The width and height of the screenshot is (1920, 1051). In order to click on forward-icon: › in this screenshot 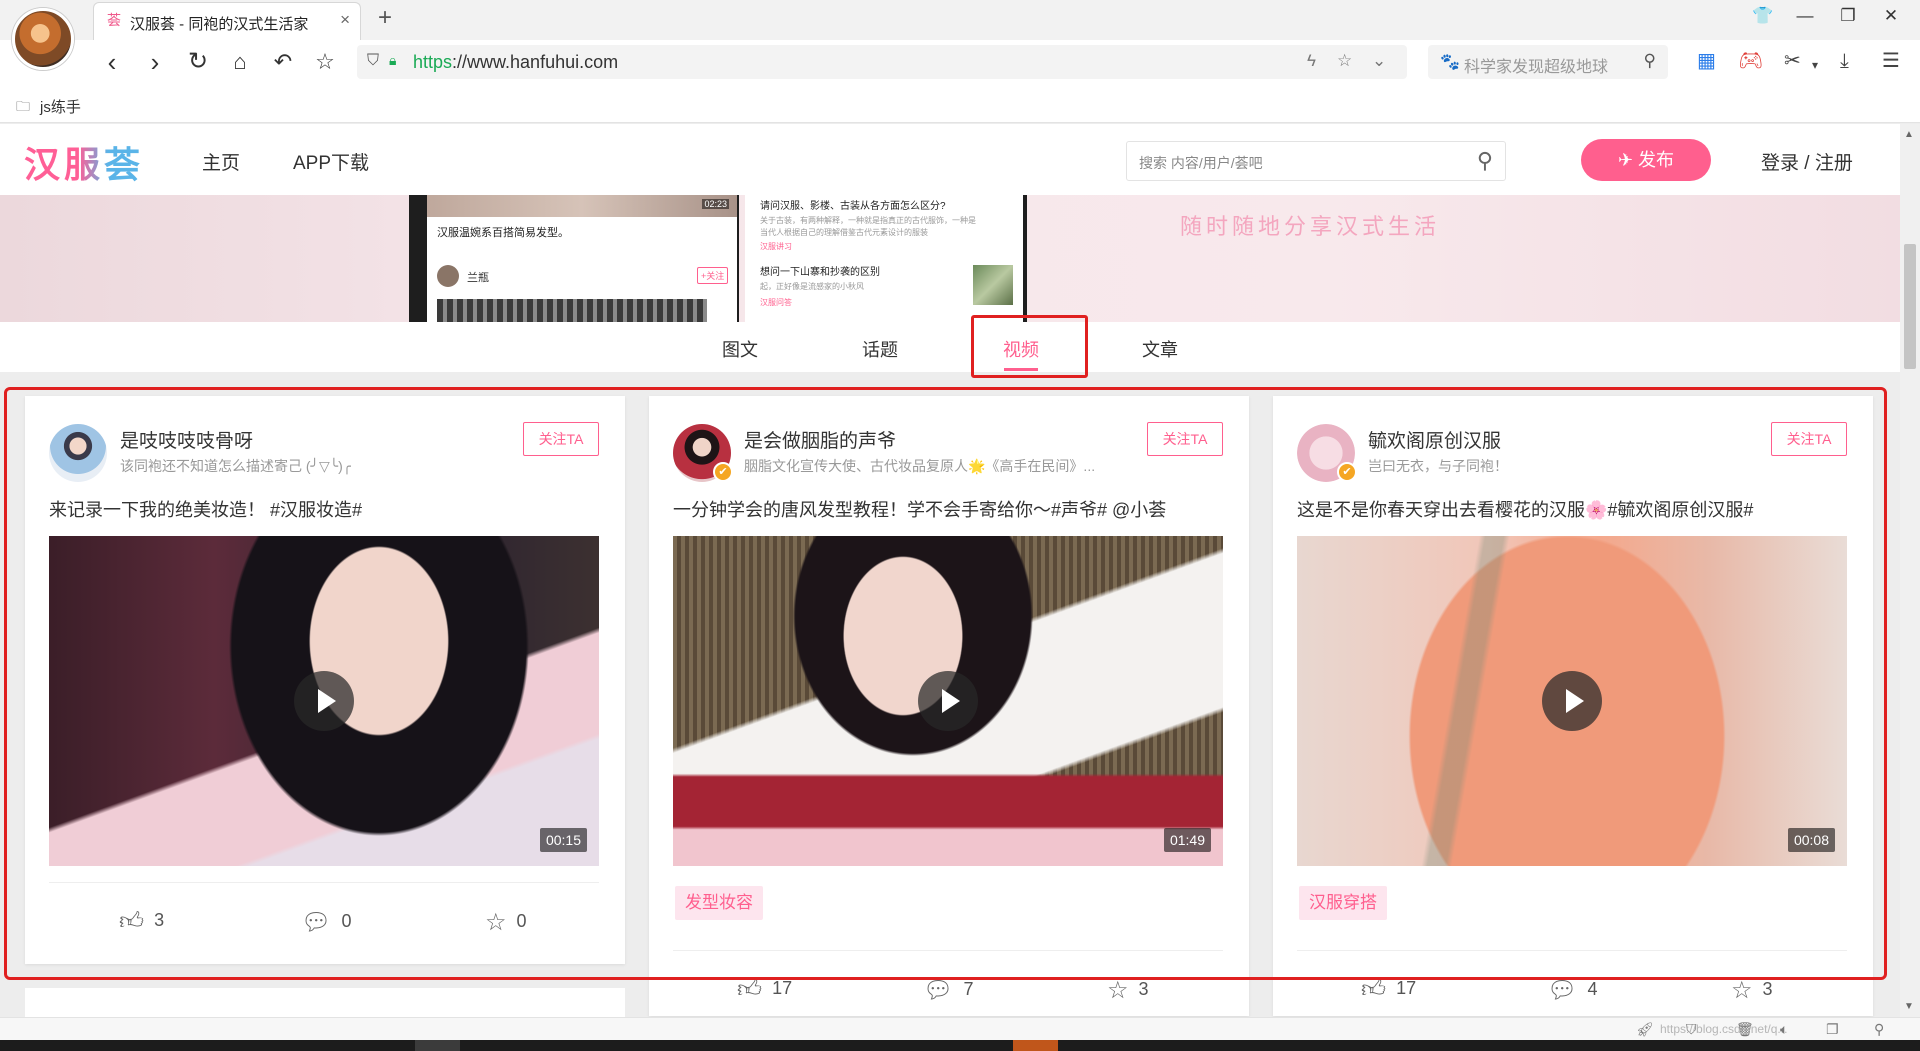, I will do `click(155, 62)`.